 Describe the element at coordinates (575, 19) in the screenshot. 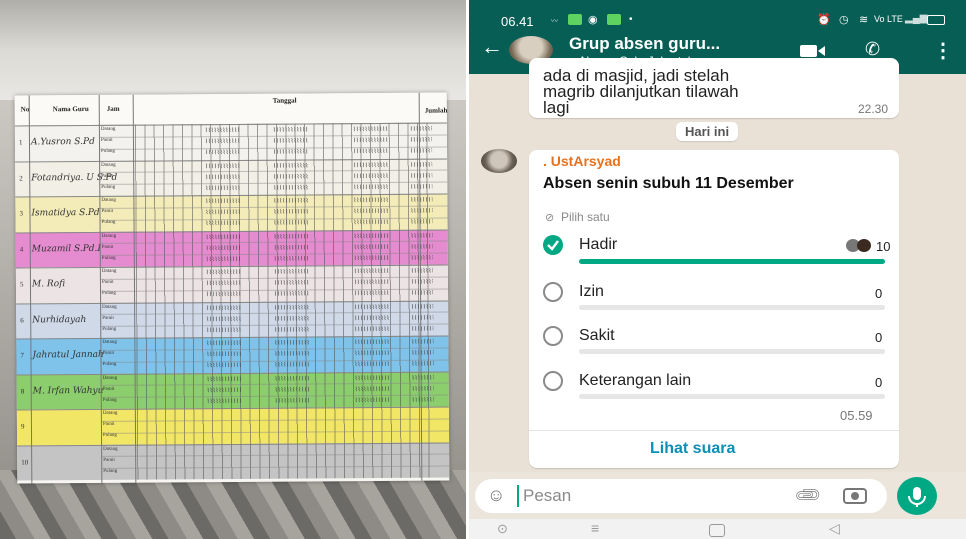

I see `app-notification-icon` at that location.